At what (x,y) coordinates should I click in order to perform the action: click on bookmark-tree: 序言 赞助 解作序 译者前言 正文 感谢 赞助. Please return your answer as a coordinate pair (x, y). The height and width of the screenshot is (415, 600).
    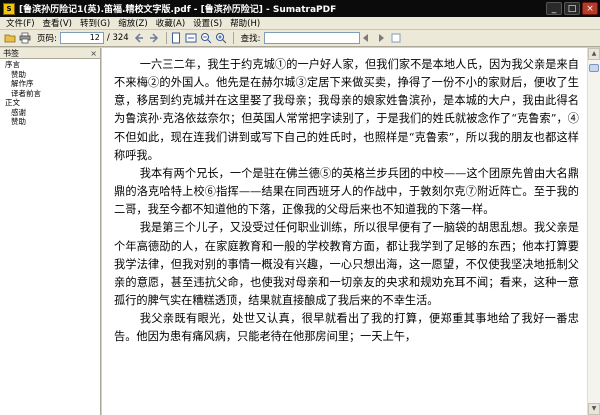
    Looking at the image, I should click on (50, 93).